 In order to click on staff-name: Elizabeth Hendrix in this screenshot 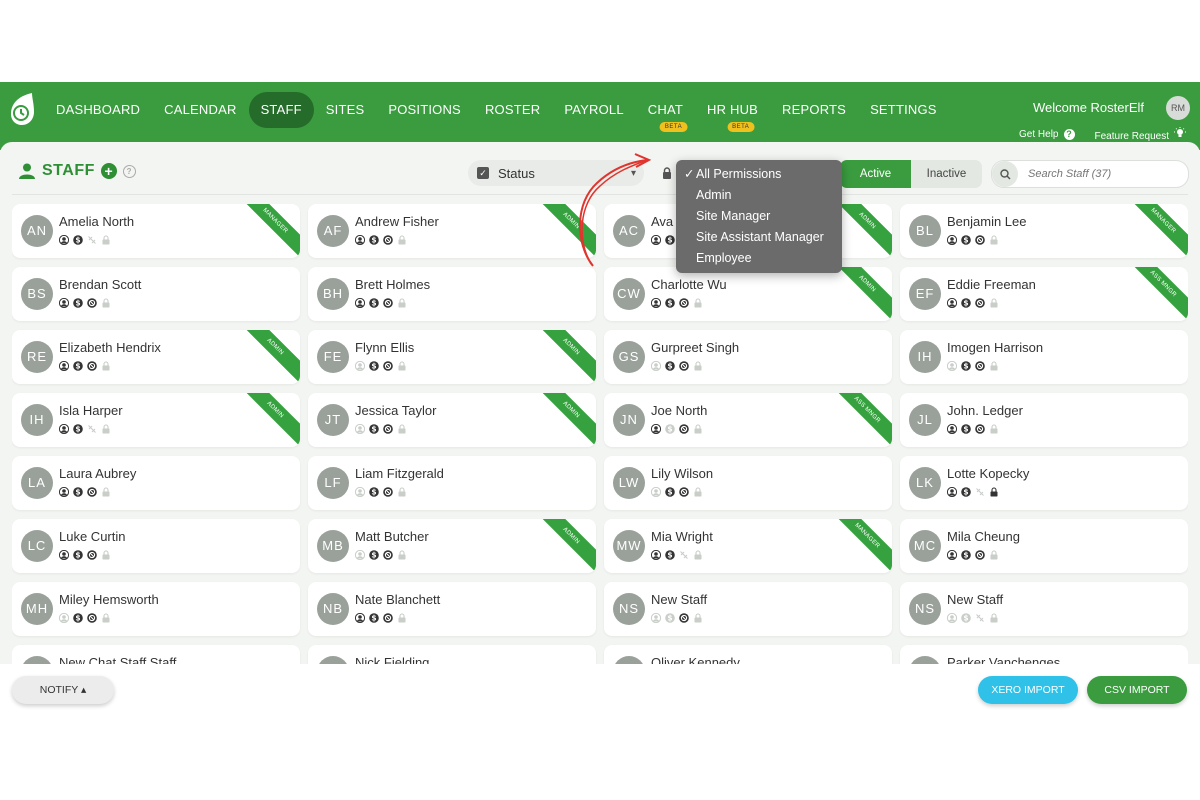, I will do `click(110, 347)`.